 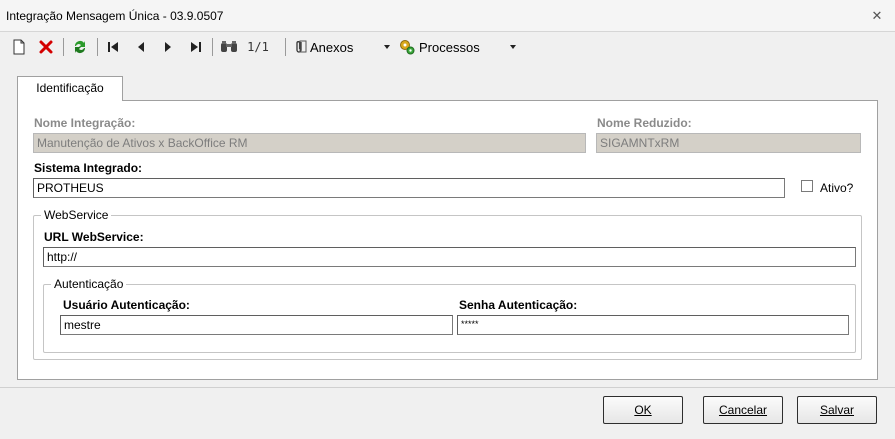 What do you see at coordinates (407, 47) in the screenshot?
I see `gears-icon` at bounding box center [407, 47].